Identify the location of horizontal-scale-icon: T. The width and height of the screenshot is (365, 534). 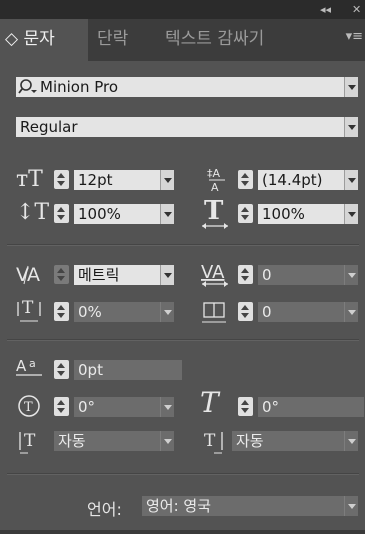
(215, 213).